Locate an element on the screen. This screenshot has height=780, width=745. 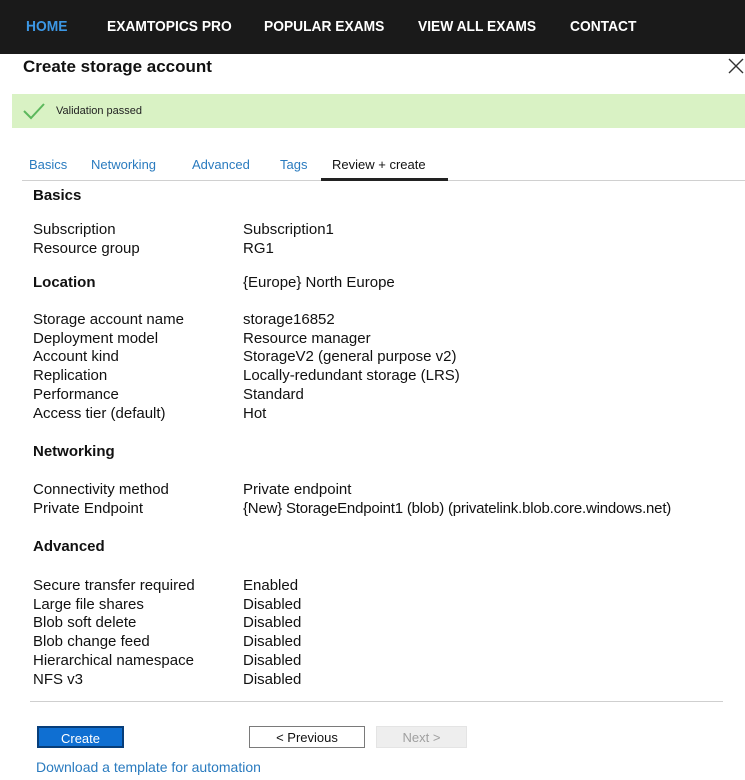
label-connectivity-method: Connectivity method is located at coordinates (101, 489).